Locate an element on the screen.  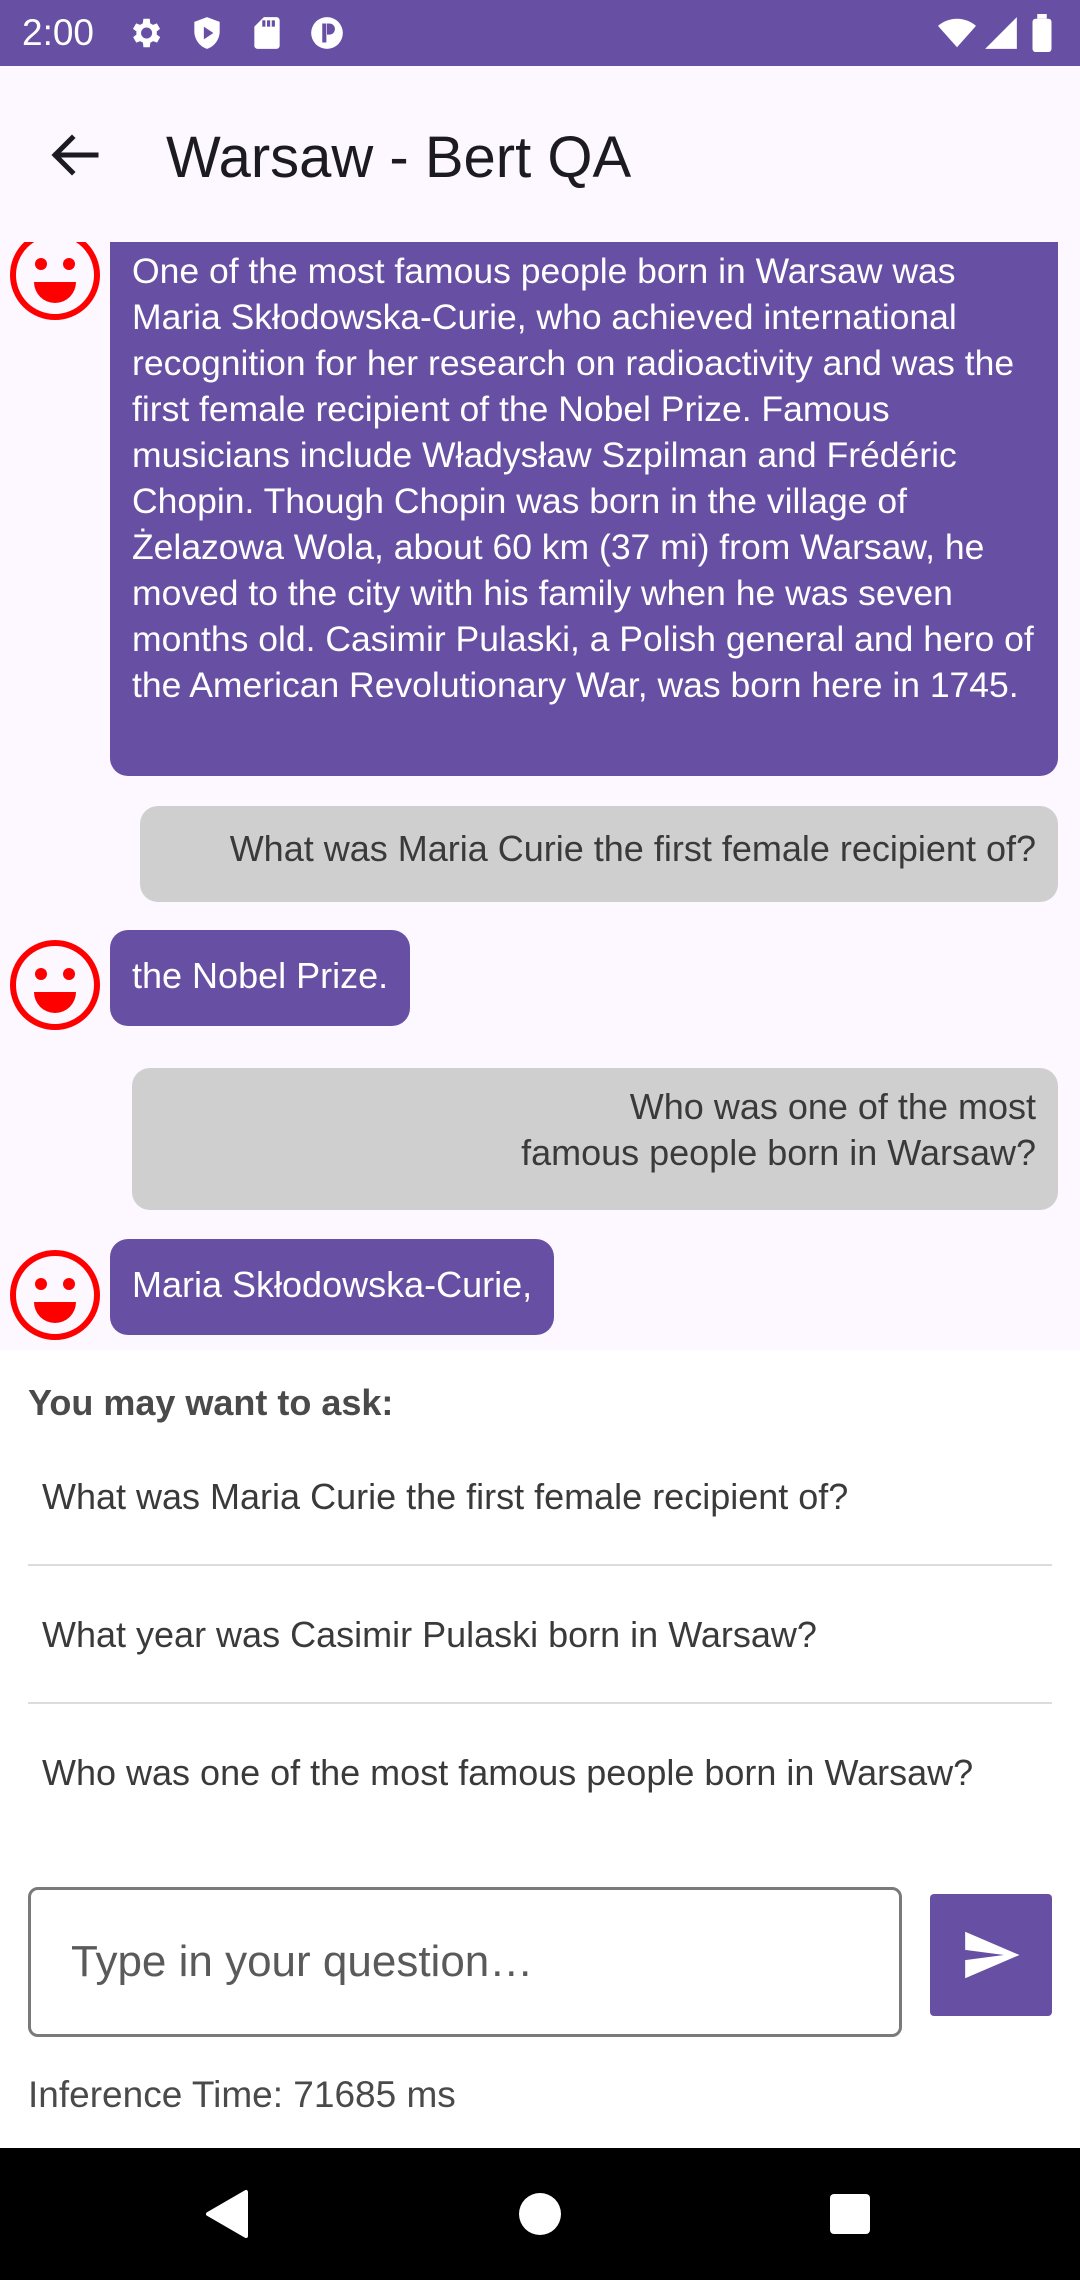
send-icon is located at coordinates (992, 1955).